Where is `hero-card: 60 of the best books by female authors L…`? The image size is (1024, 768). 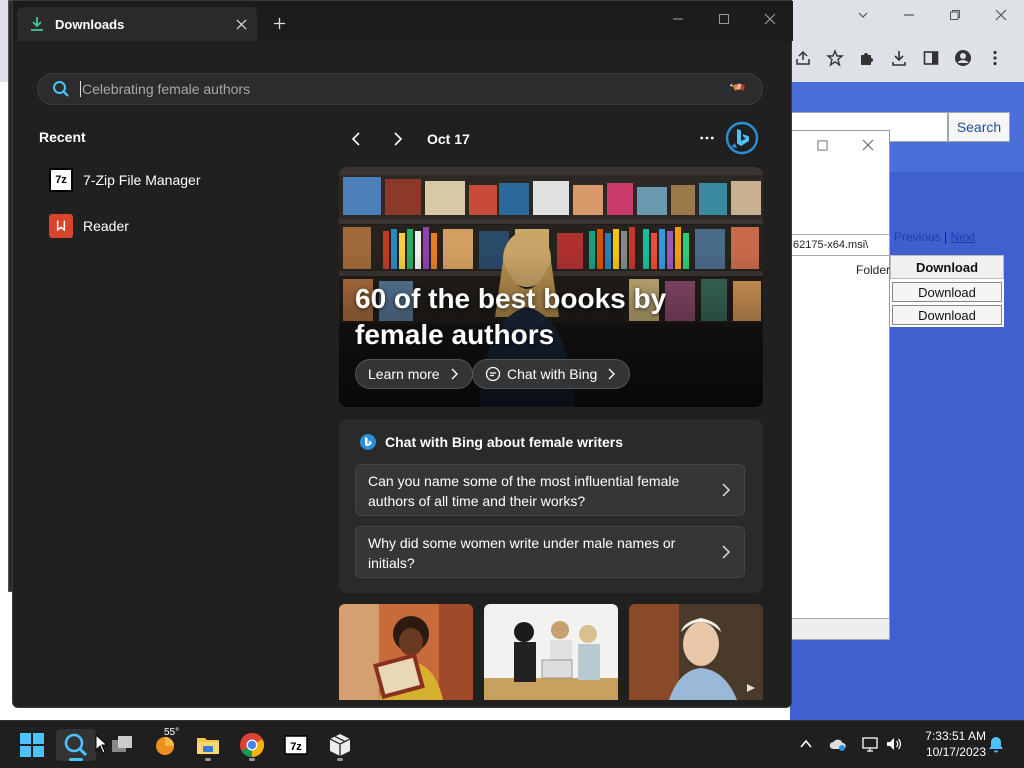 hero-card: 60 of the best books by female authors L… is located at coordinates (551, 287).